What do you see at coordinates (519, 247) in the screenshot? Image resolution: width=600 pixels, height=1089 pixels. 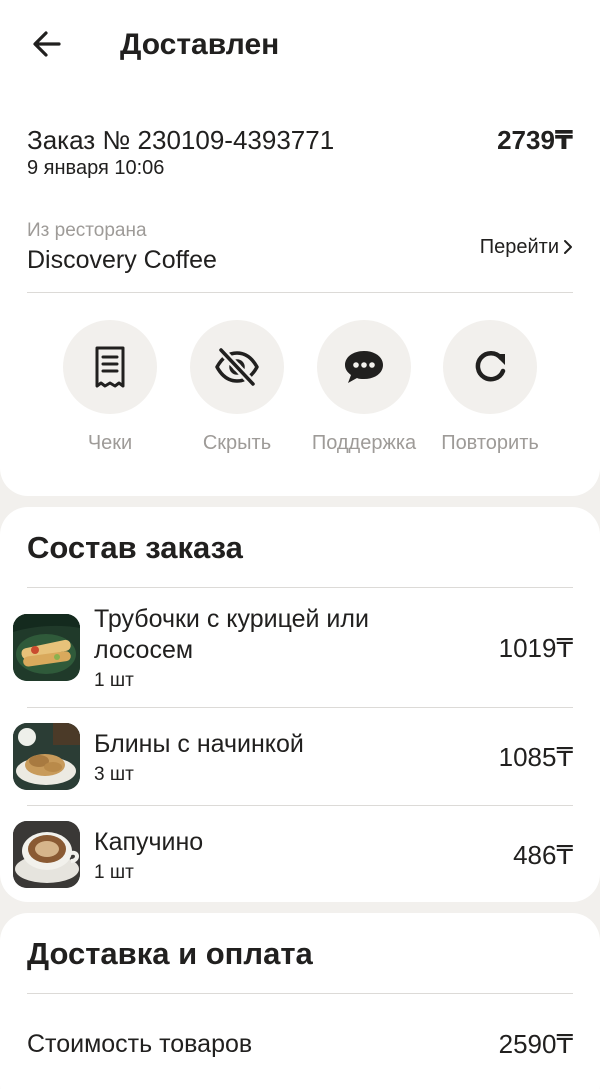 I see `goto-label: Перейти` at bounding box center [519, 247].